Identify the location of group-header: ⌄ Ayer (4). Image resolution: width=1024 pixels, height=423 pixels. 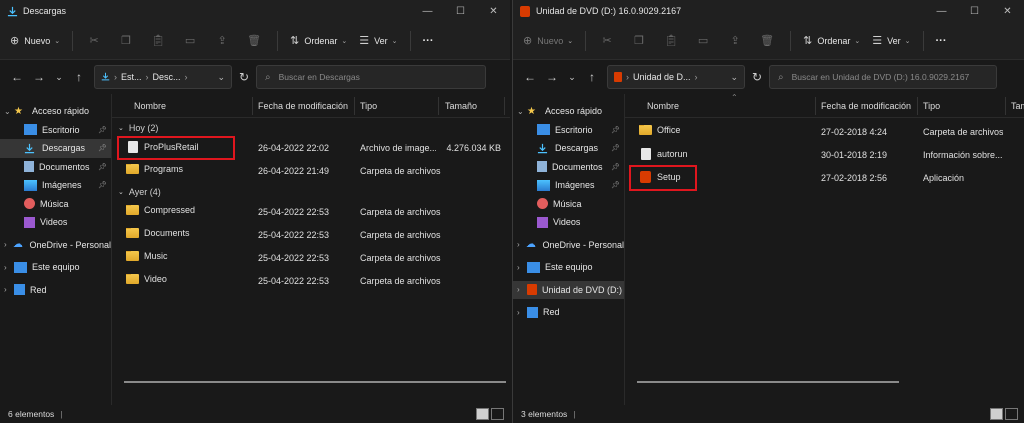
(311, 192).